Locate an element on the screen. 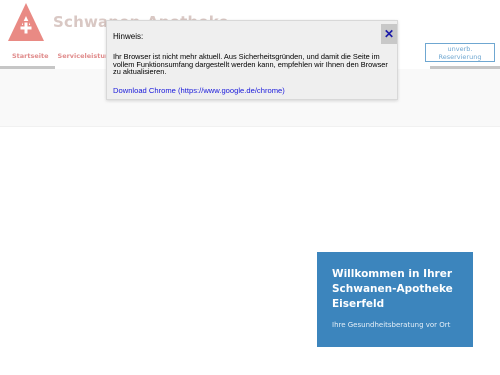 Image resolution: width=500 pixels, height=375 pixels. welcome-subtitle: Ihre Gesundheitsberatung vor Ort is located at coordinates (391, 325).